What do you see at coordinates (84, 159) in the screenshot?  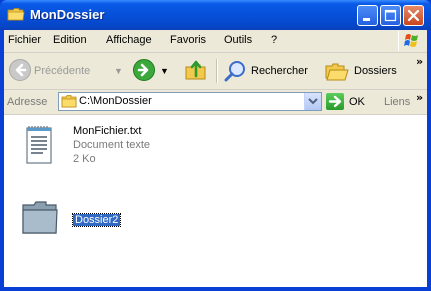 I see `file-size: 2 Ko` at bounding box center [84, 159].